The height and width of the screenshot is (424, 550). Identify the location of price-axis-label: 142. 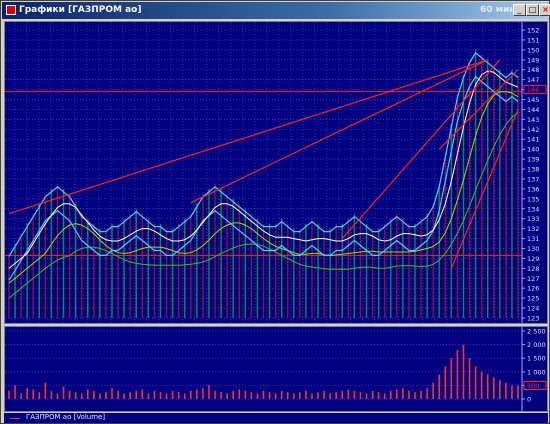
(533, 130).